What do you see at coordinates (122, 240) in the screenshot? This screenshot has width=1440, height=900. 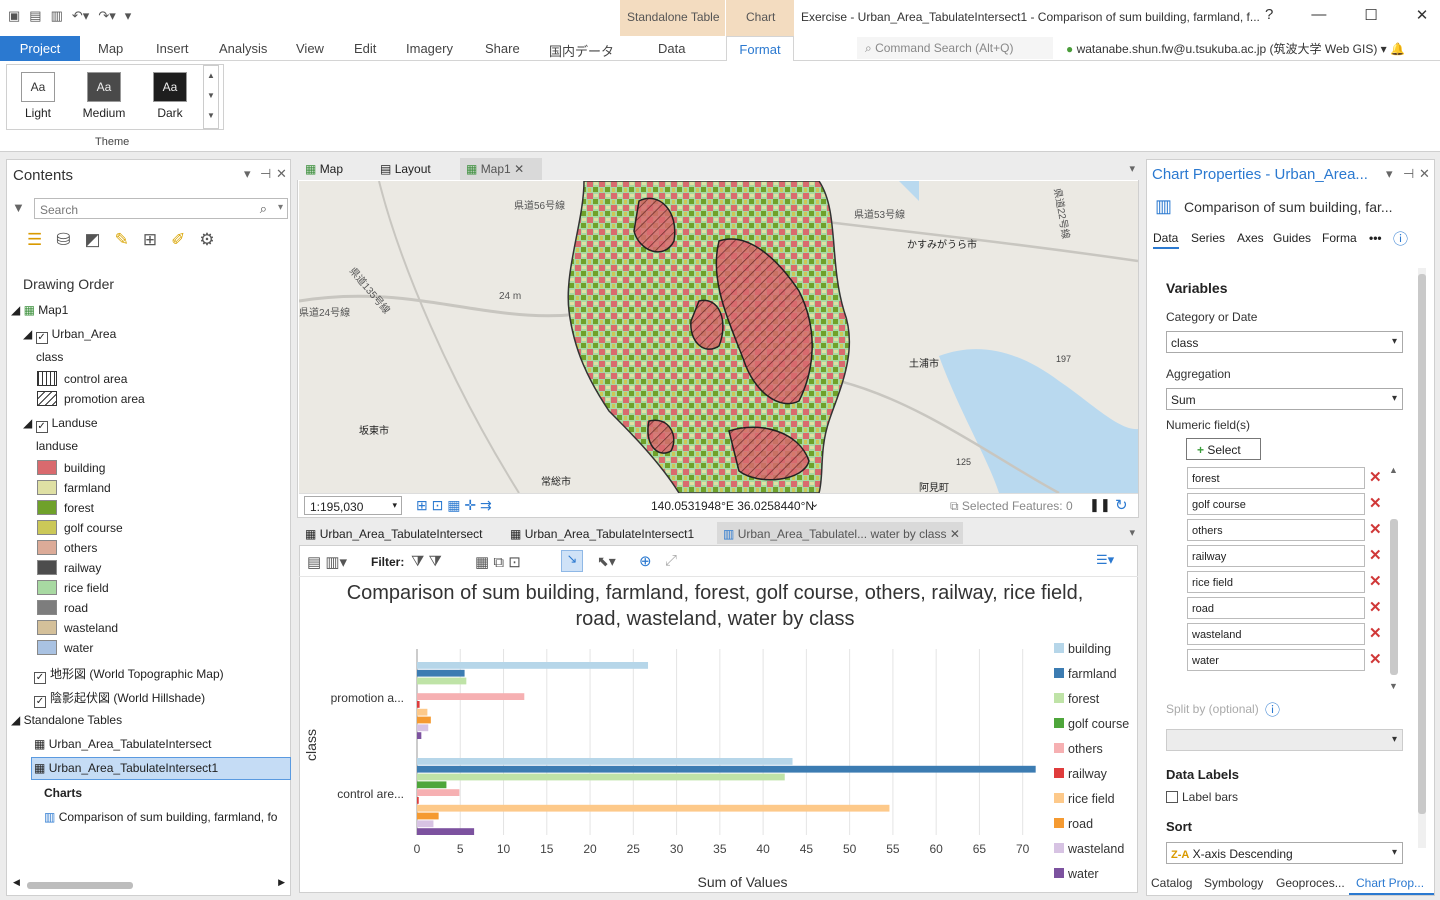 I see `editing-icon: ✎` at bounding box center [122, 240].